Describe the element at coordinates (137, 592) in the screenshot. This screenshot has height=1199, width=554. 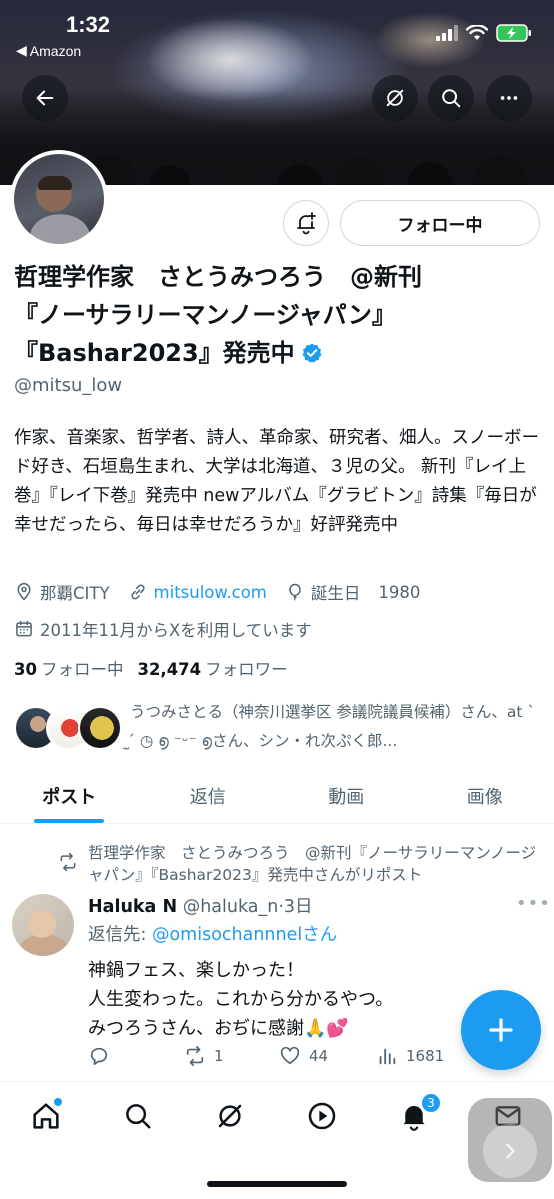
I see `link-icon` at that location.